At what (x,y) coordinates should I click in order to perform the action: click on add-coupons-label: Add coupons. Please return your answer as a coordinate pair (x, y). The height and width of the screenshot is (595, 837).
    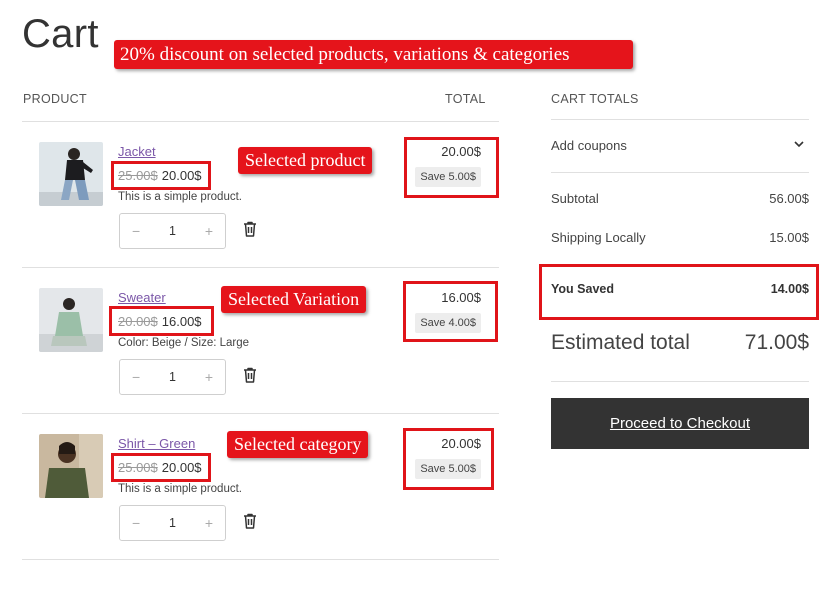
    Looking at the image, I should click on (589, 145).